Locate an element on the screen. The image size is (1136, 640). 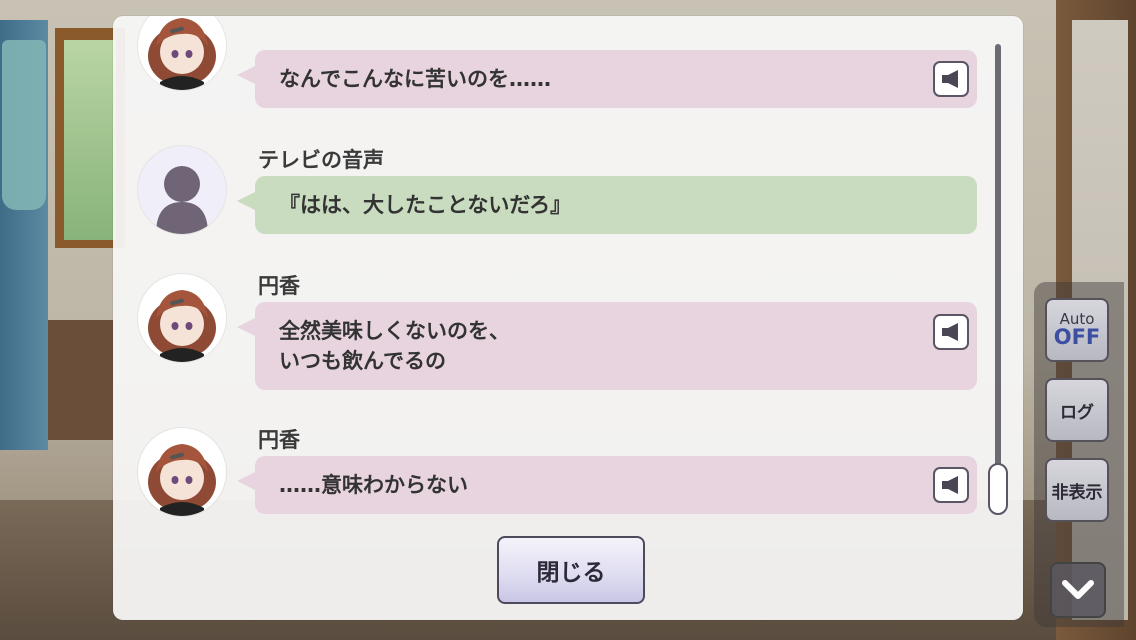
hide-ui-button-label: 非表示 is located at coordinates (1077, 492).